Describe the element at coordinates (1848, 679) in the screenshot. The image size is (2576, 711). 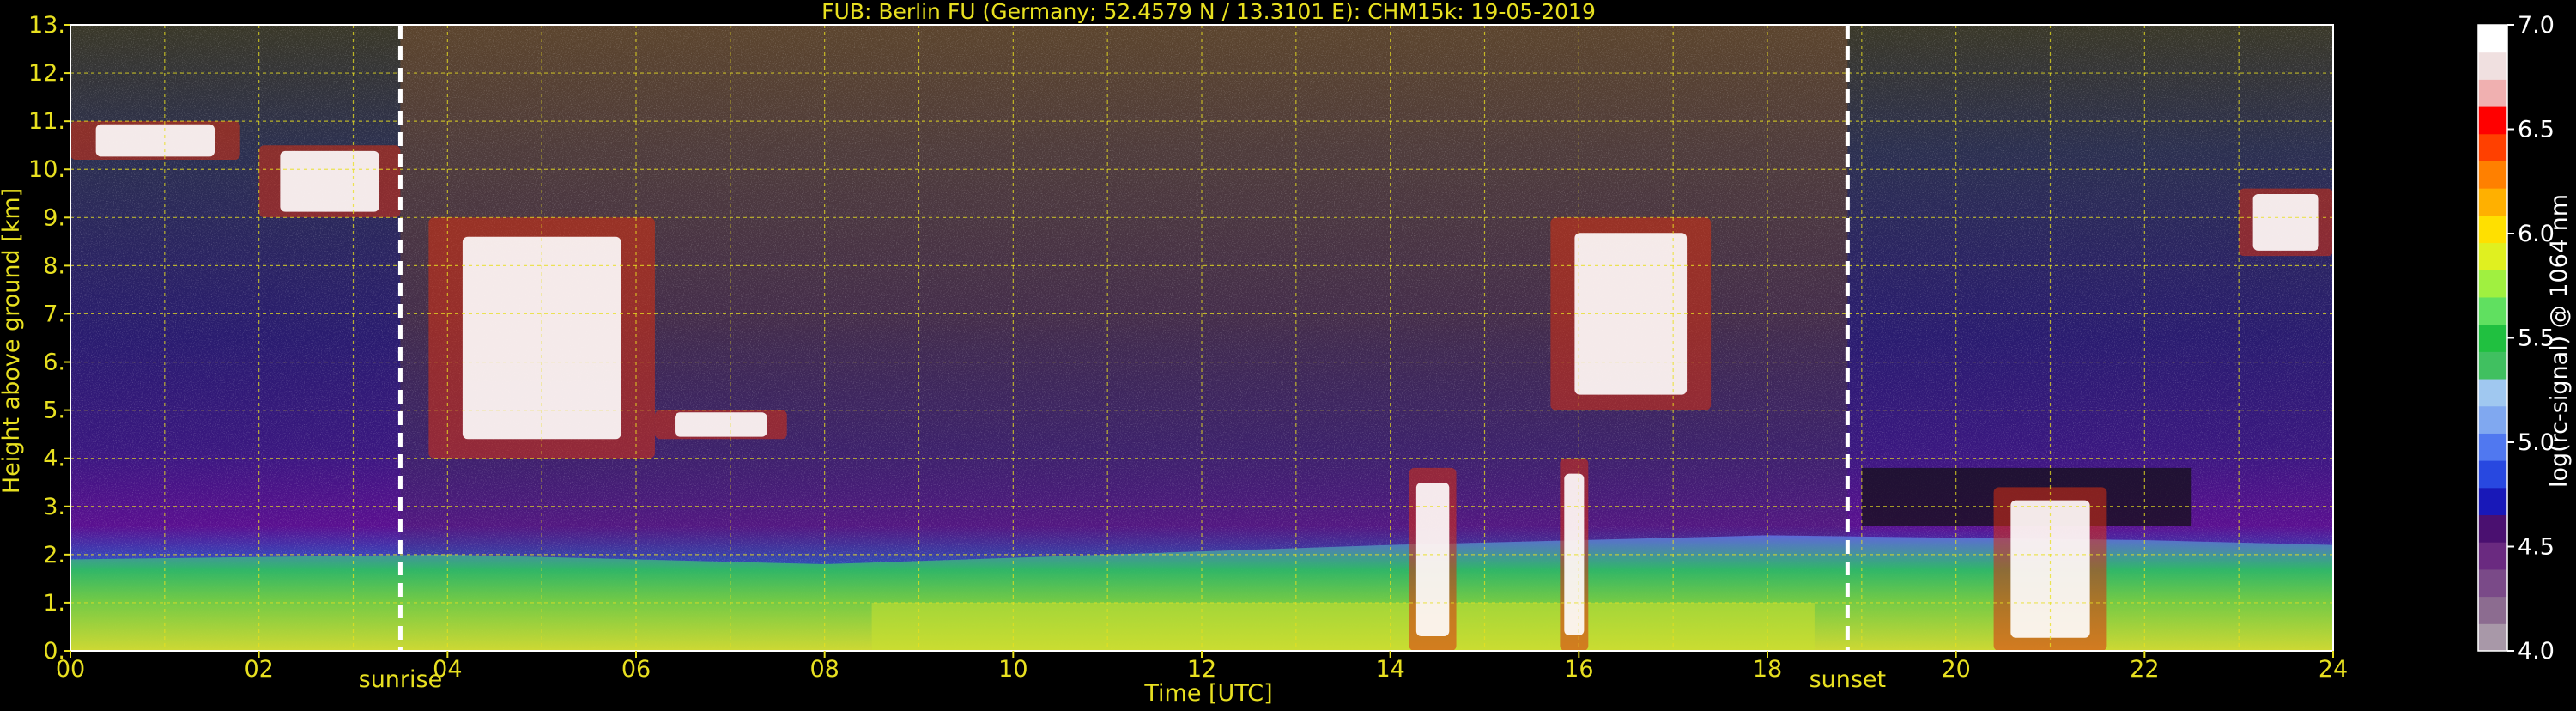
I see `sunset-label: sunset` at that location.